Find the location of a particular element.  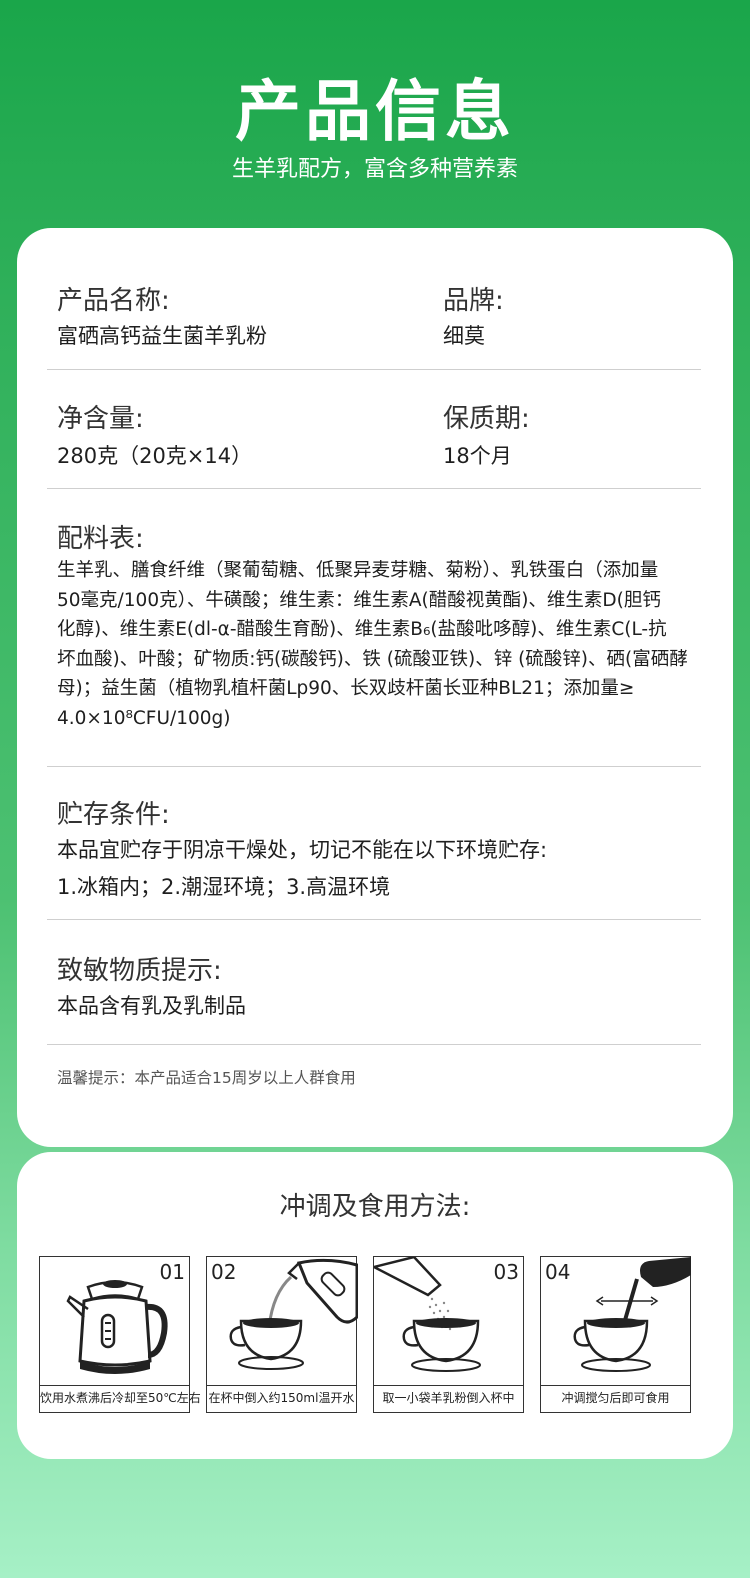

product-name-label: 产品名称: is located at coordinates (113, 301).